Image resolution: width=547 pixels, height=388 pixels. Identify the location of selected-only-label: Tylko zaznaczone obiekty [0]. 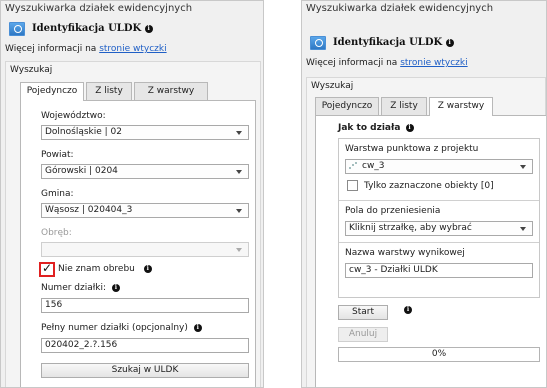
(429, 186).